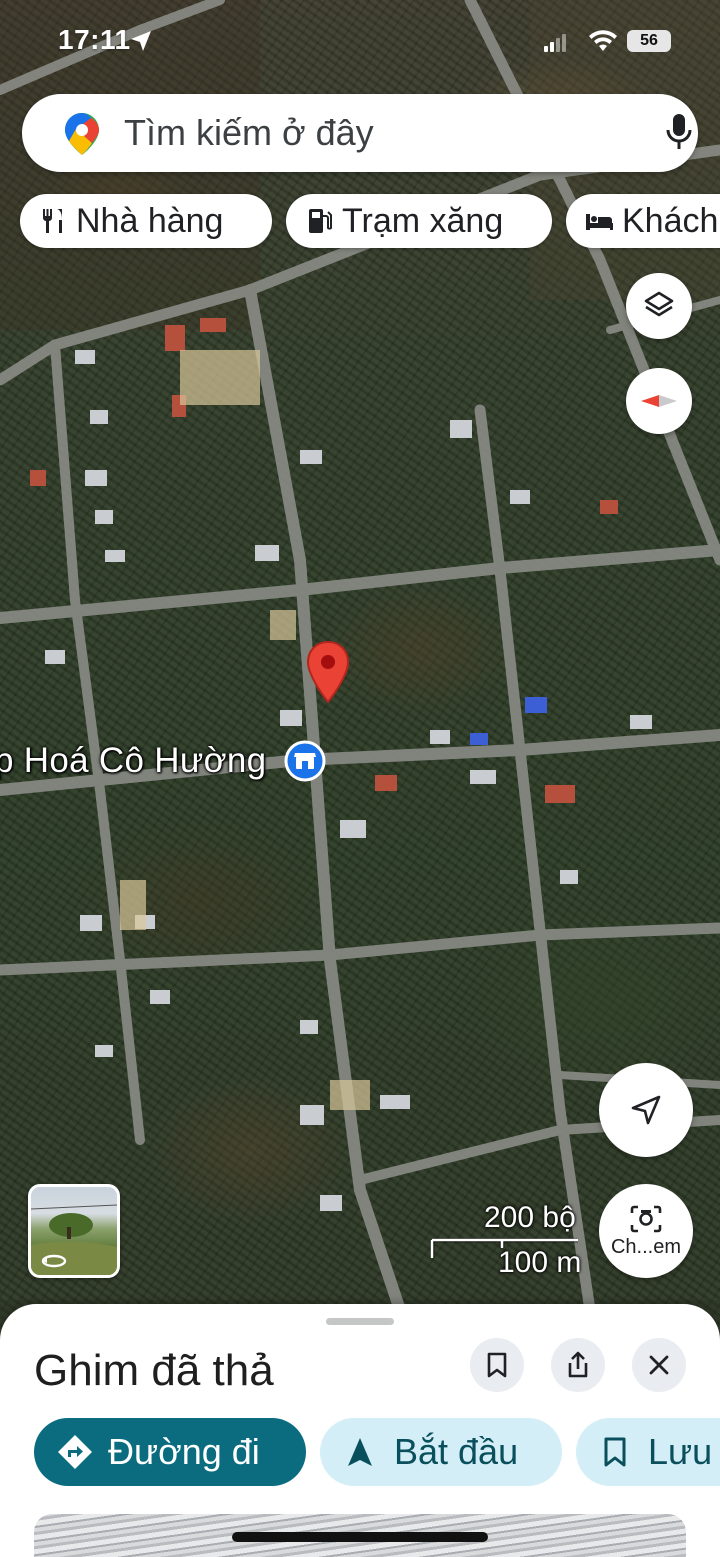  I want to click on navigation-start-icon, so click(360, 1452).